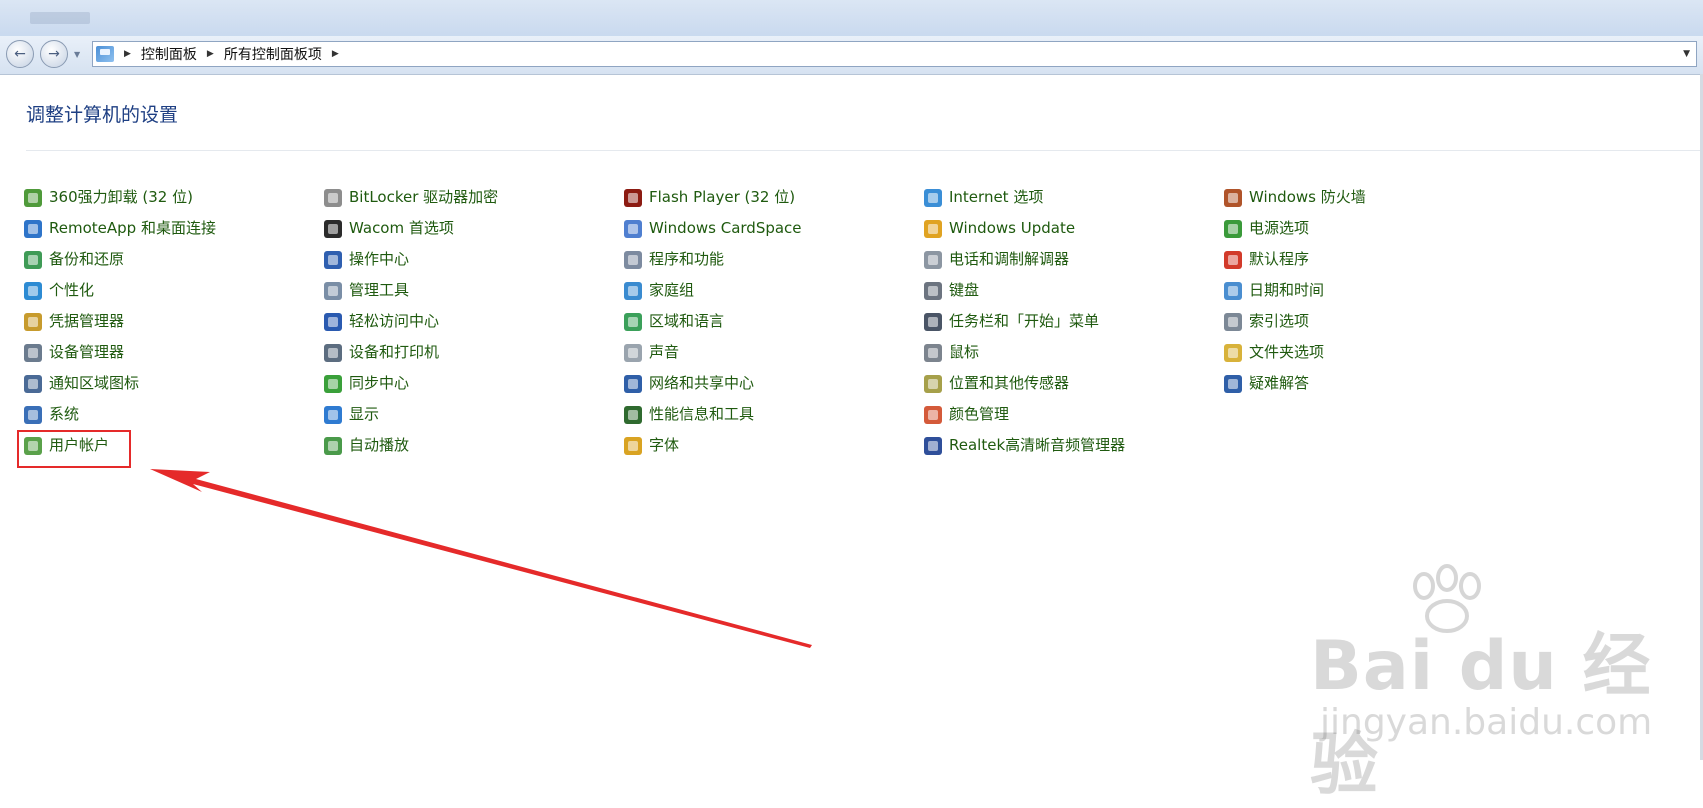 This screenshot has height=808, width=1703. I want to click on annotation-arrow-shape, so click(481, 558).